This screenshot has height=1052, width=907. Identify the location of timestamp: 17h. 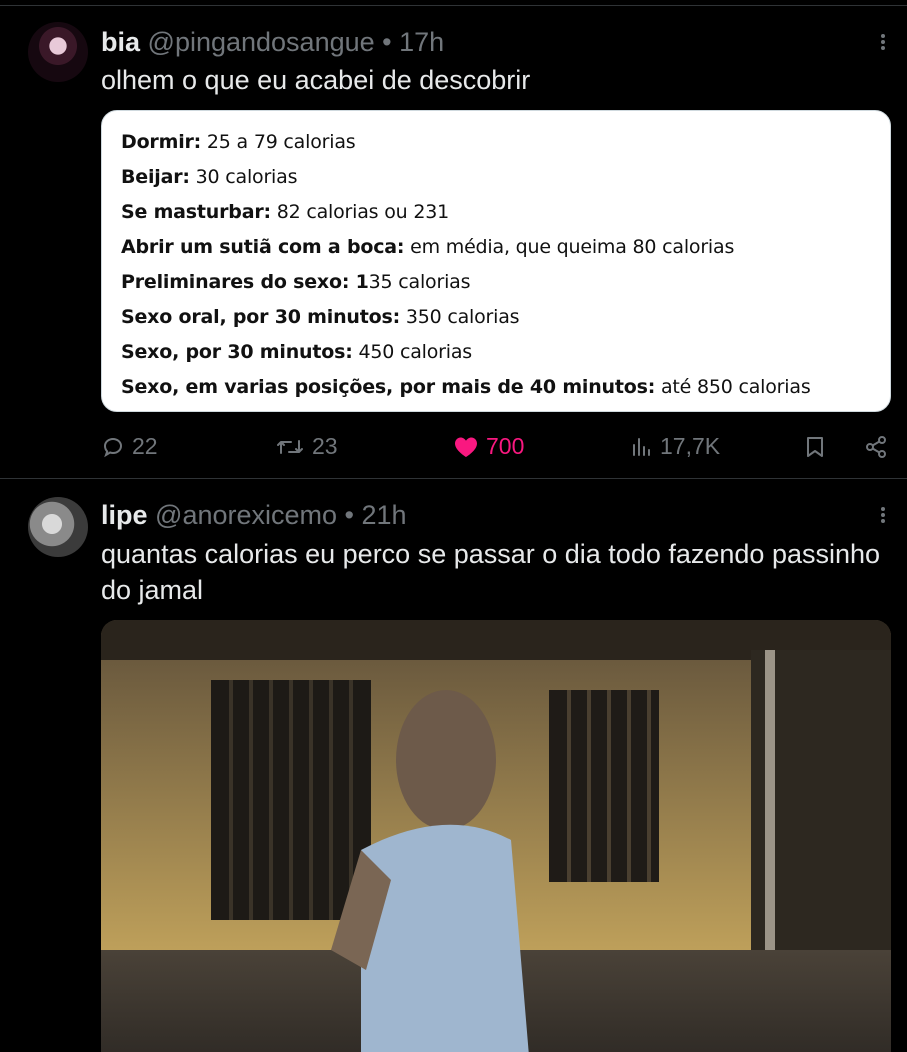
(421, 42).